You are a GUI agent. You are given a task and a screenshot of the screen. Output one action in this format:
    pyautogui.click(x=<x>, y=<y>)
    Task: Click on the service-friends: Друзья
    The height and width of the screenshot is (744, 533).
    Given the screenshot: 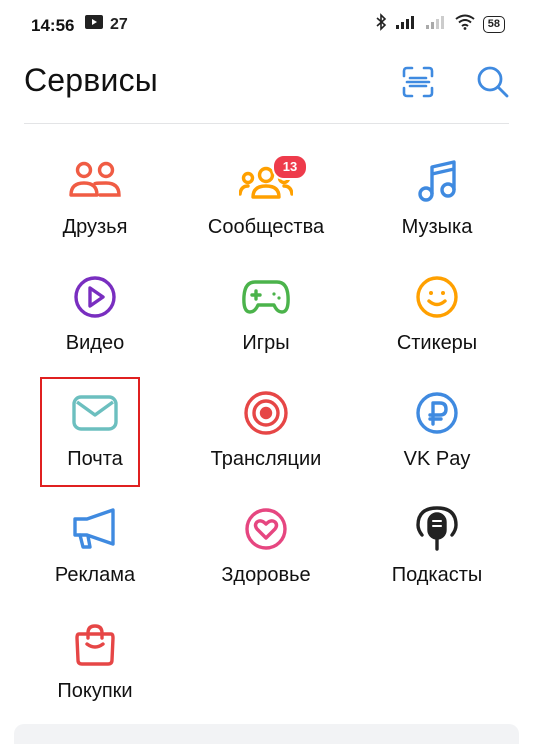 What is the action you would take?
    pyautogui.click(x=95, y=201)
    